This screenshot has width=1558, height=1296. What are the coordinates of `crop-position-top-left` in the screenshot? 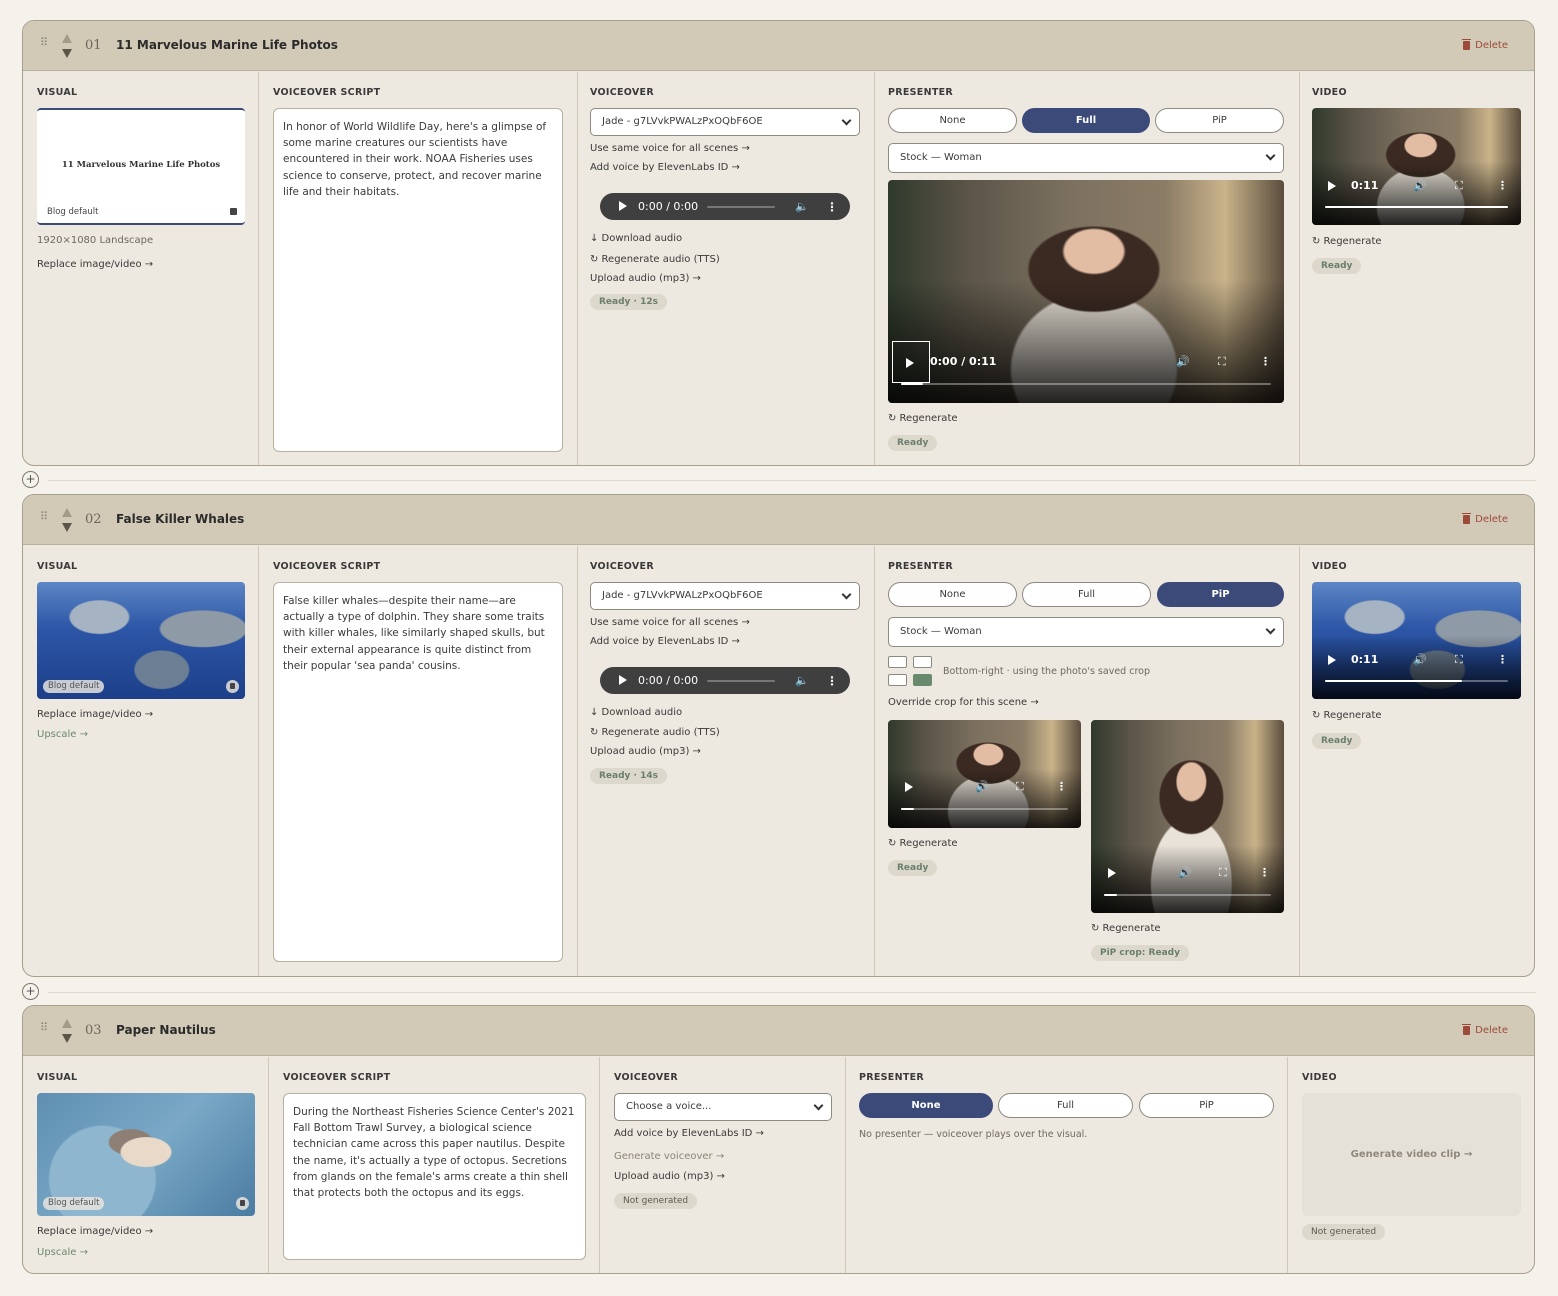 It's located at (897, 662).